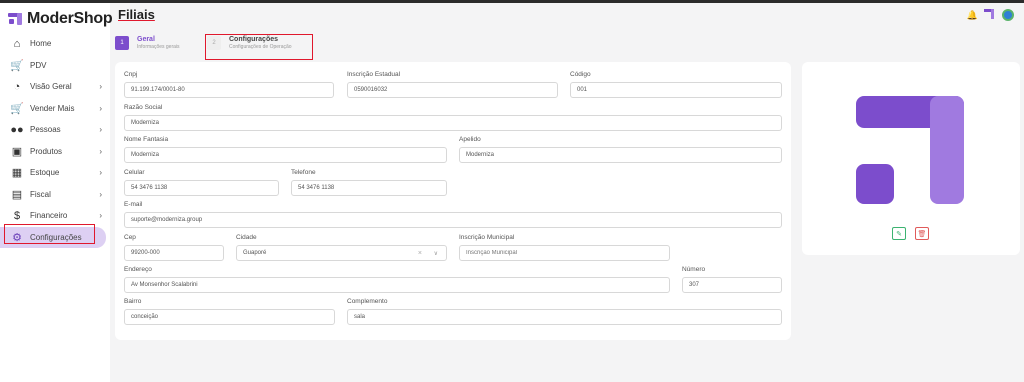 This screenshot has width=1024, height=382. Describe the element at coordinates (146, 39) in the screenshot. I see `step-title: Geral` at that location.